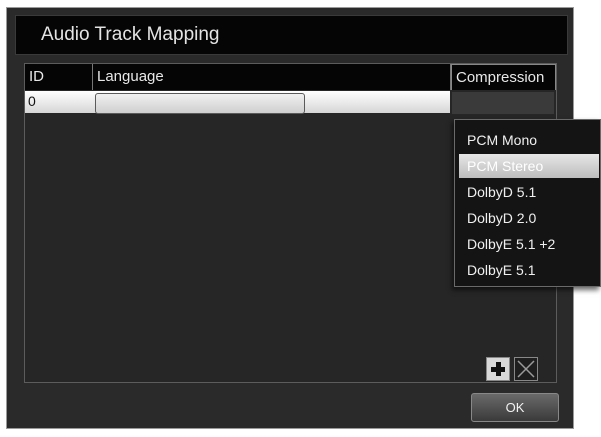 The image size is (601, 437). I want to click on close-x-icon, so click(526, 369).